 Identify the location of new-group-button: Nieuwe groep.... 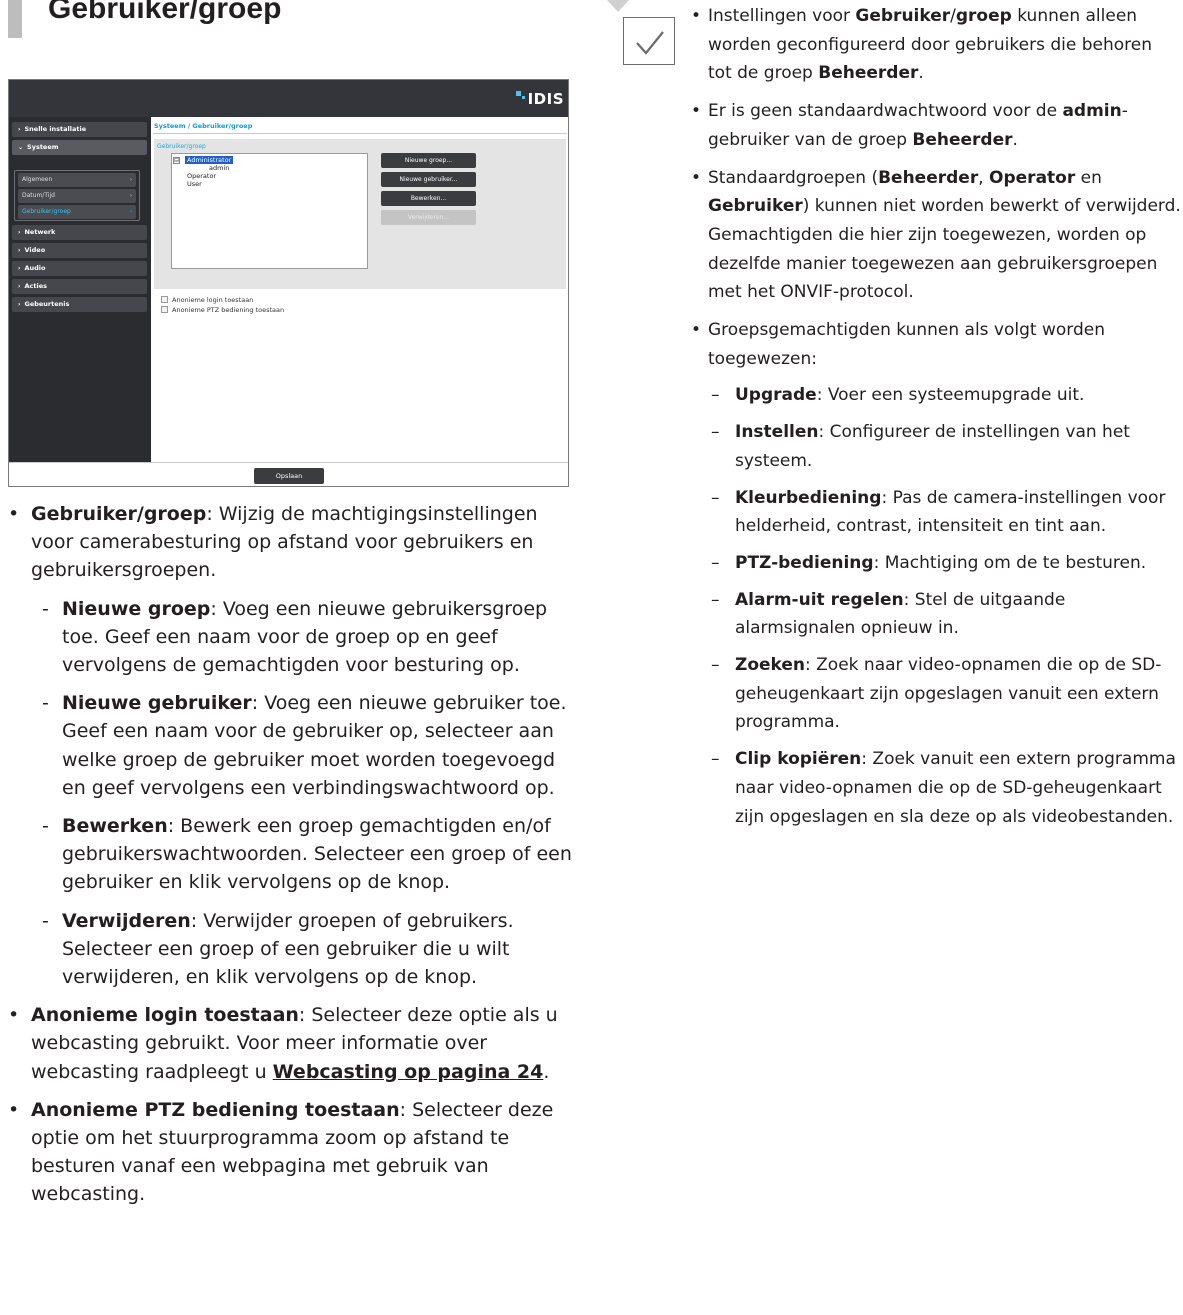
(428, 160).